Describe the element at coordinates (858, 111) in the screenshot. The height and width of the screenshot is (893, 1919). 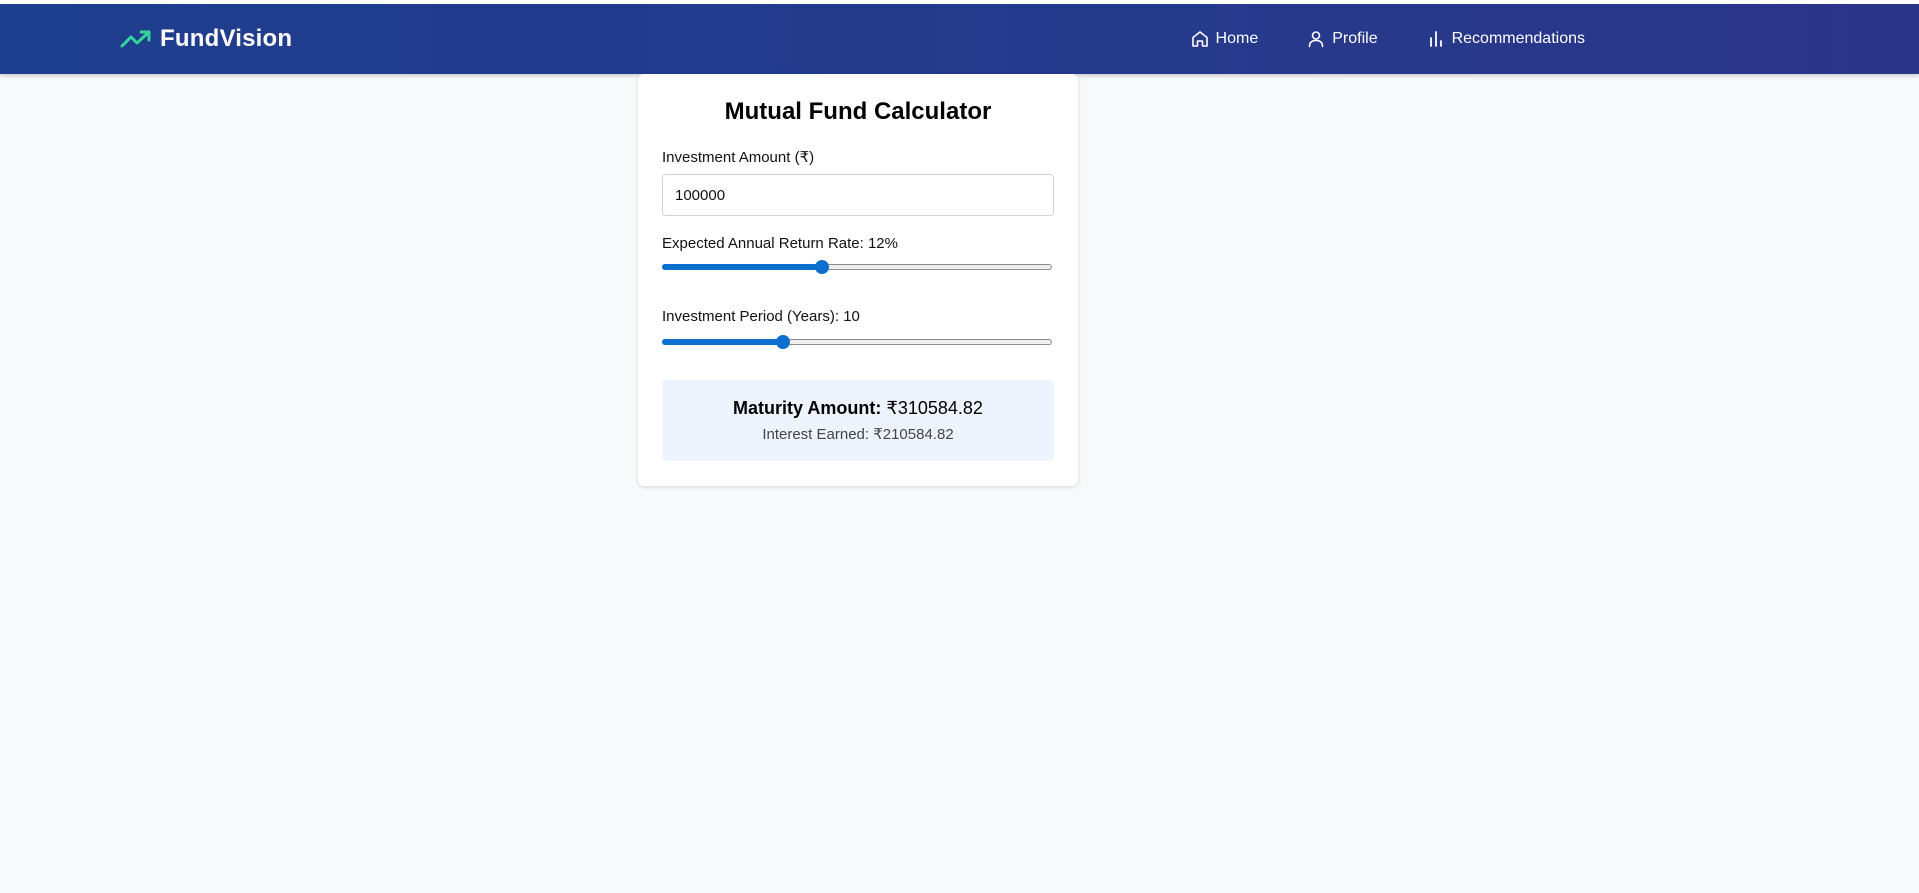
I see `calculator-title: Mutual Fund Calculator` at that location.